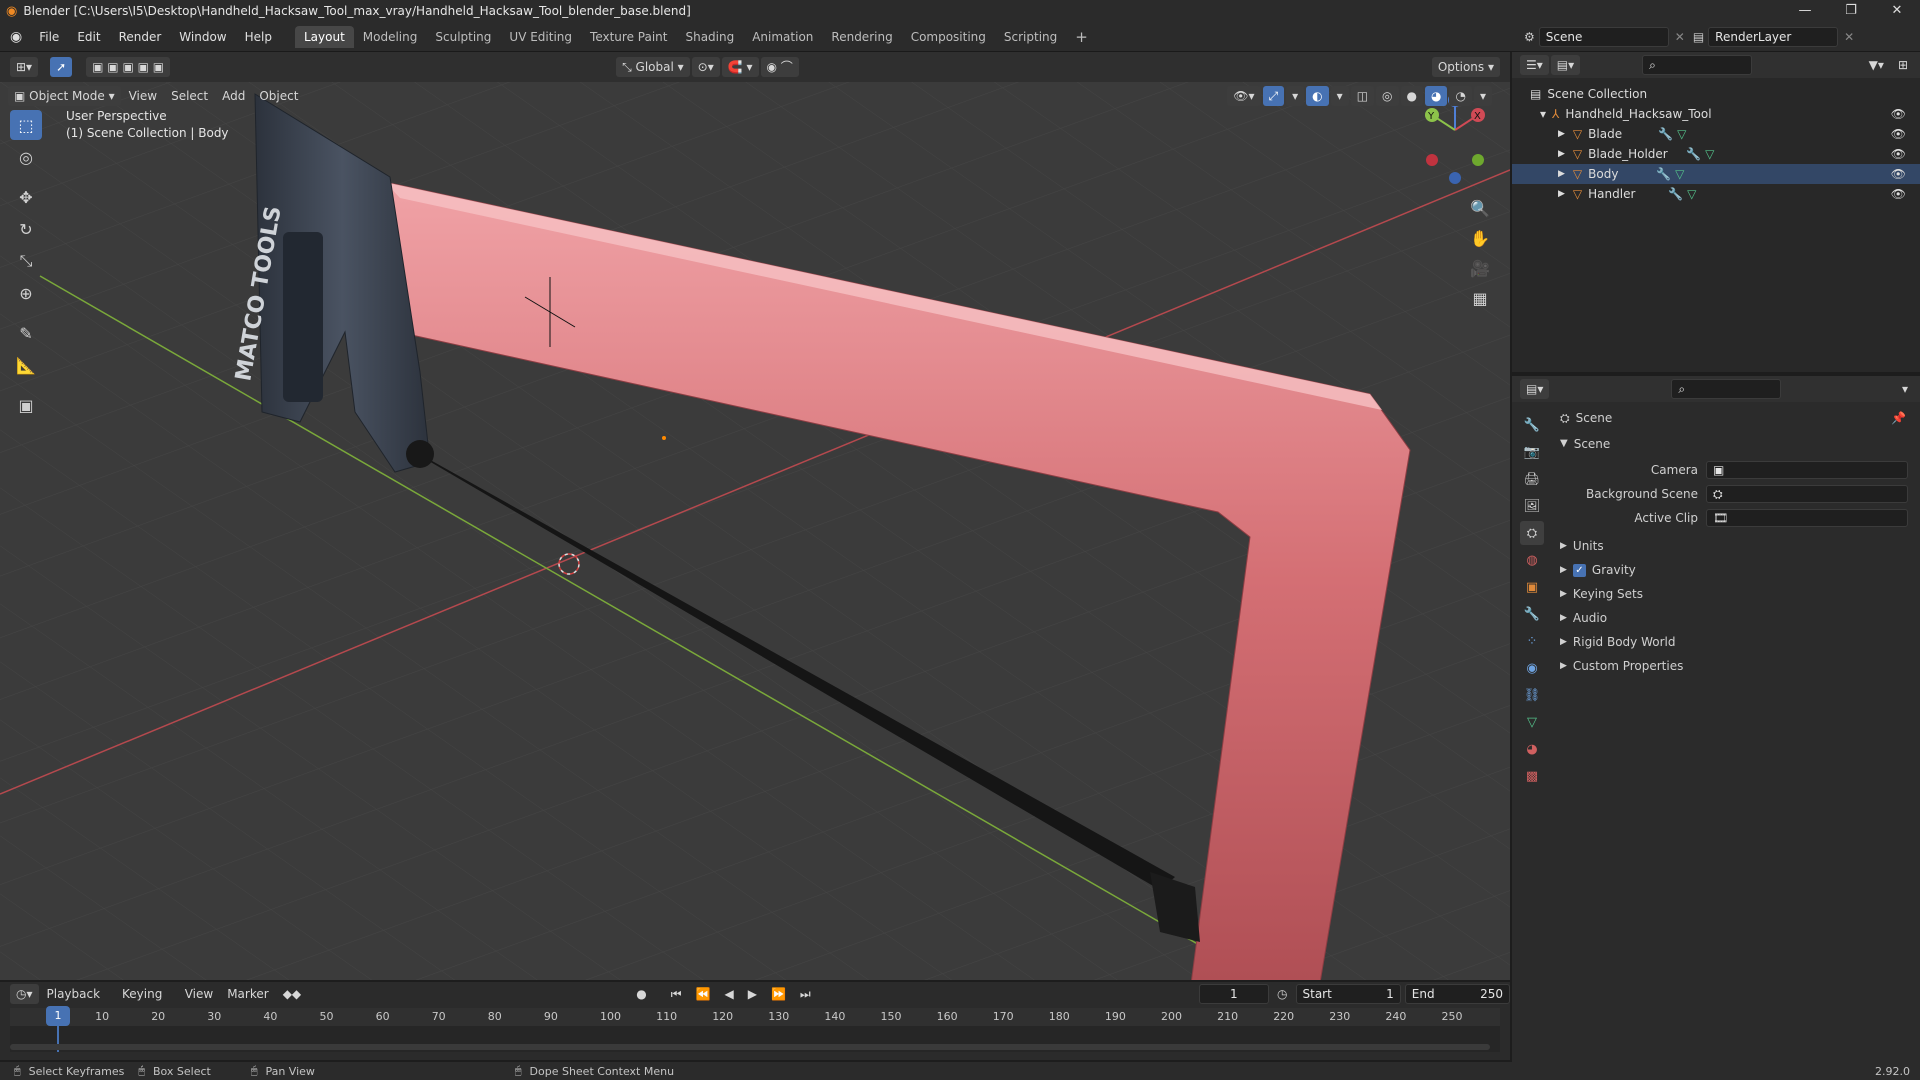  What do you see at coordinates (15, 37) in the screenshot?
I see `blender-menu-icon: ◉` at bounding box center [15, 37].